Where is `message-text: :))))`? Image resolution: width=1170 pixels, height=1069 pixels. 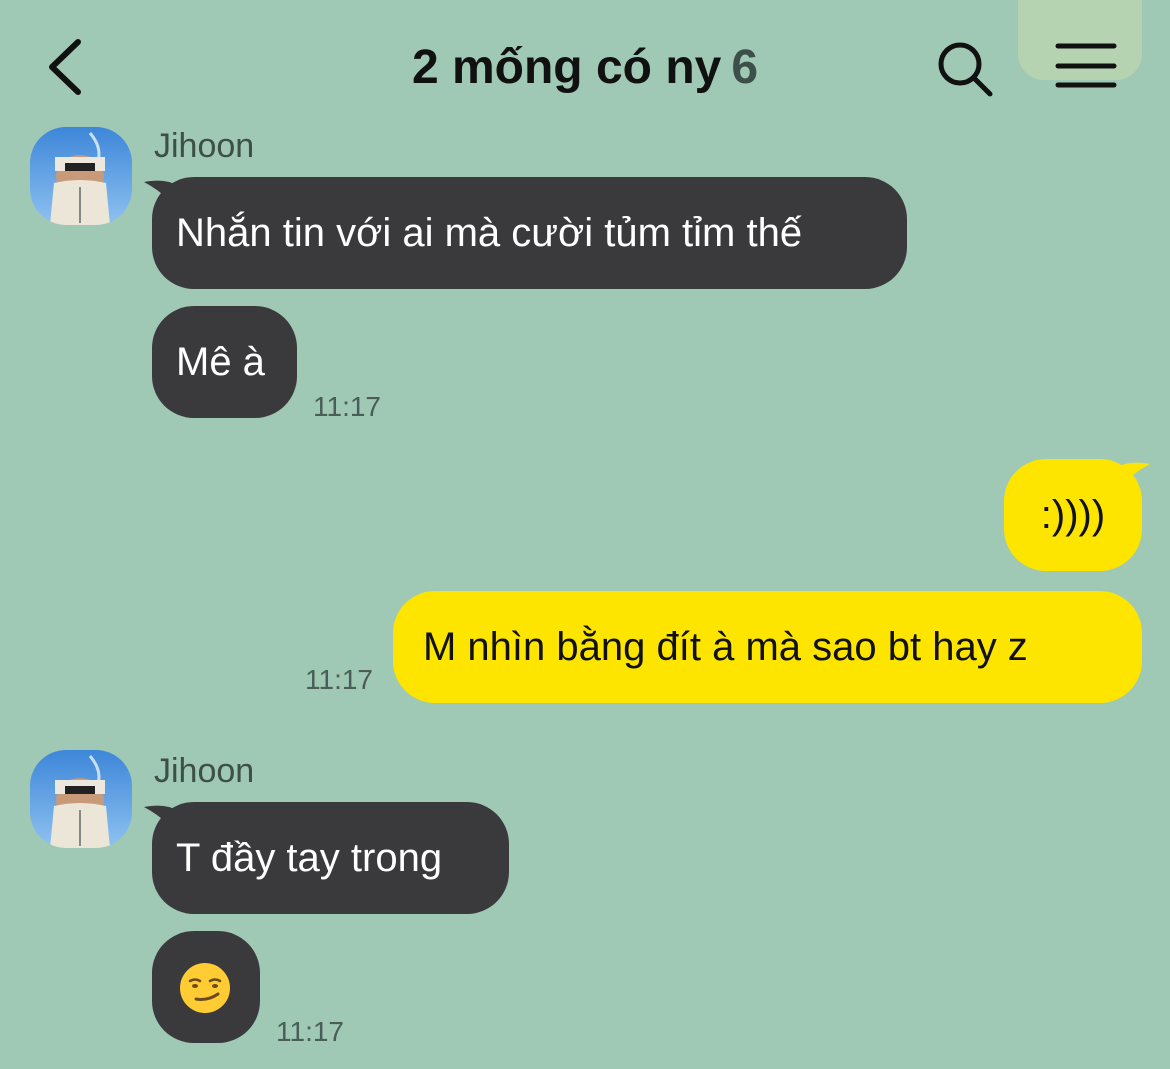 message-text: :)))) is located at coordinates (1073, 515).